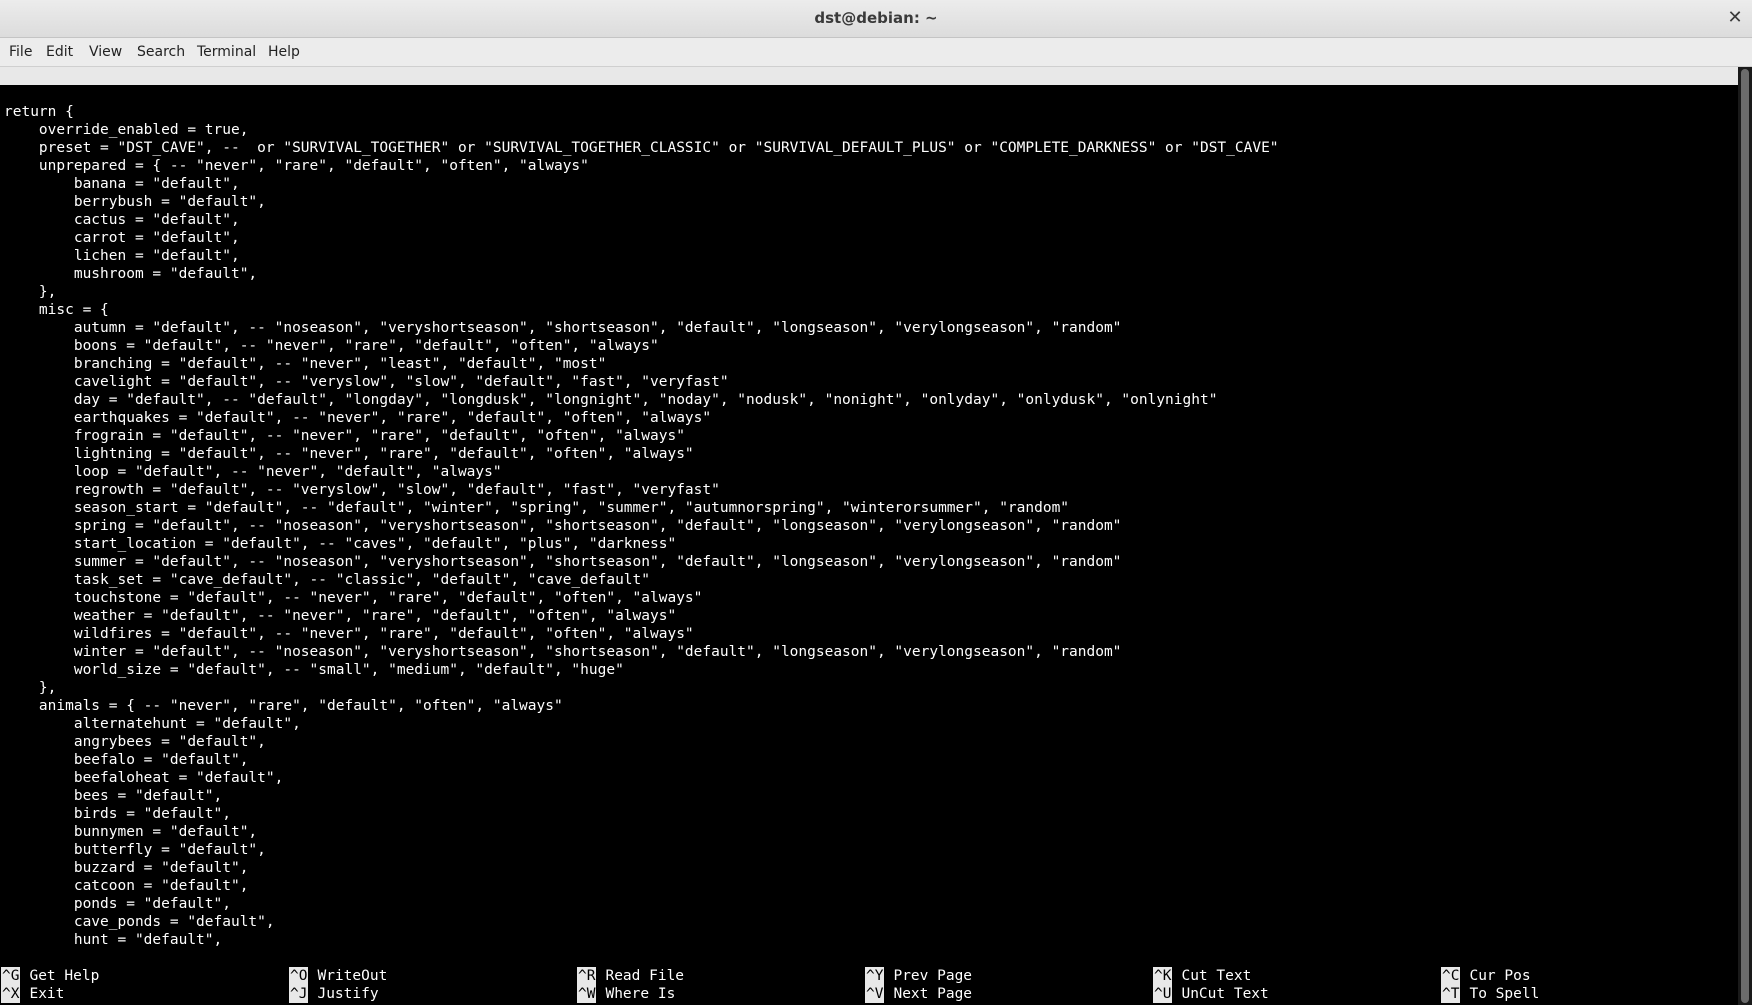  I want to click on code-line: carrot = "default",, so click(122, 238).